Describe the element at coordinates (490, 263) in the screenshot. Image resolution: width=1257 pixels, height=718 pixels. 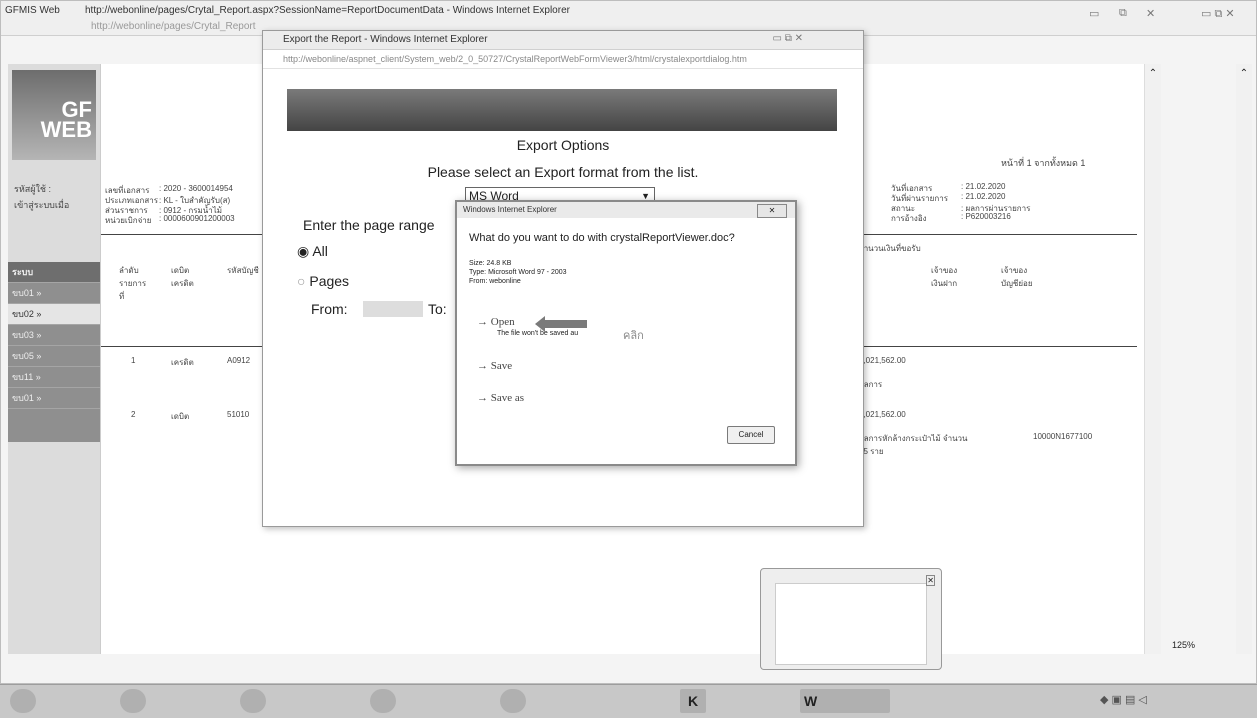
I see `file-size: Size: 24.8 KB` at that location.